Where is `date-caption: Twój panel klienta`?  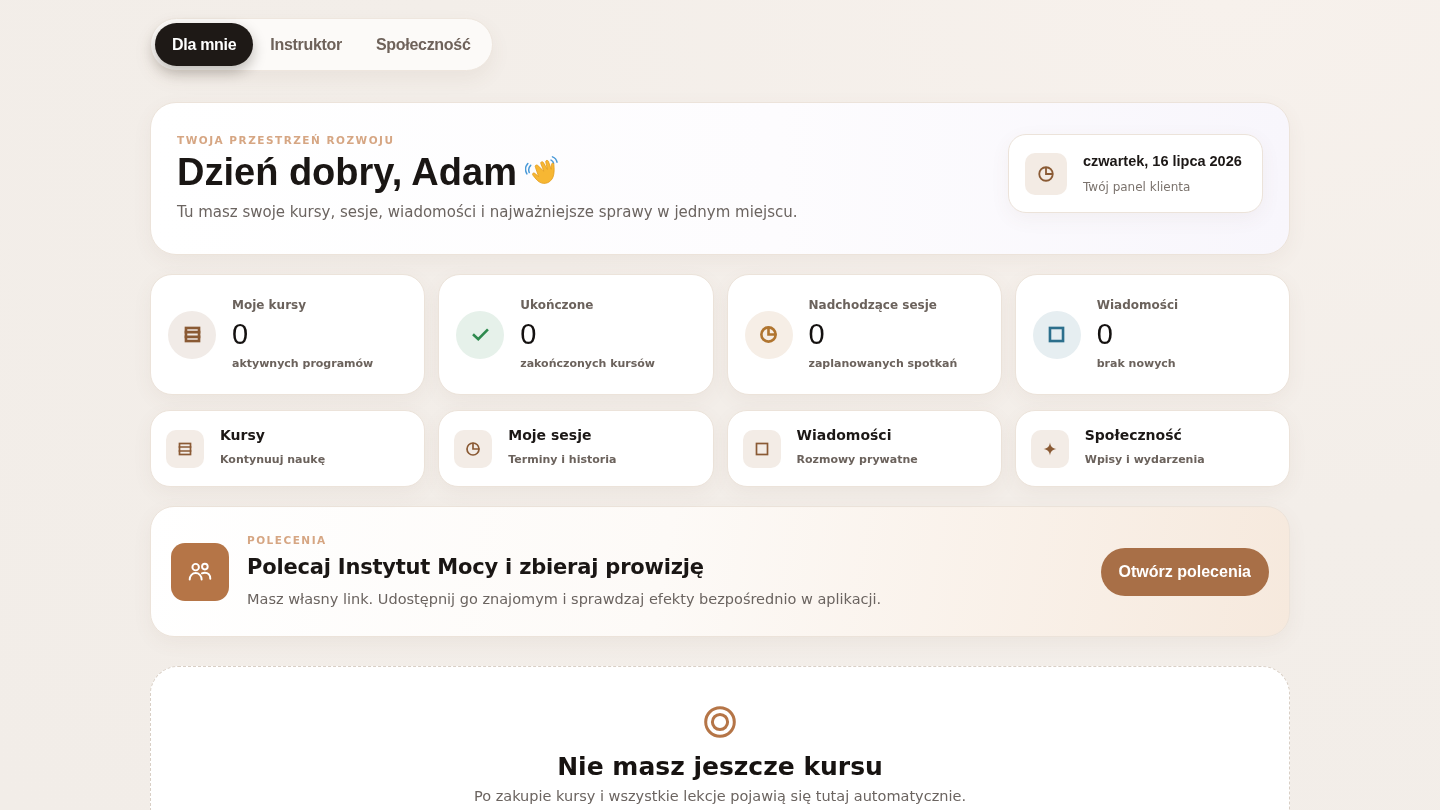
date-caption: Twój panel klienta is located at coordinates (1137, 188).